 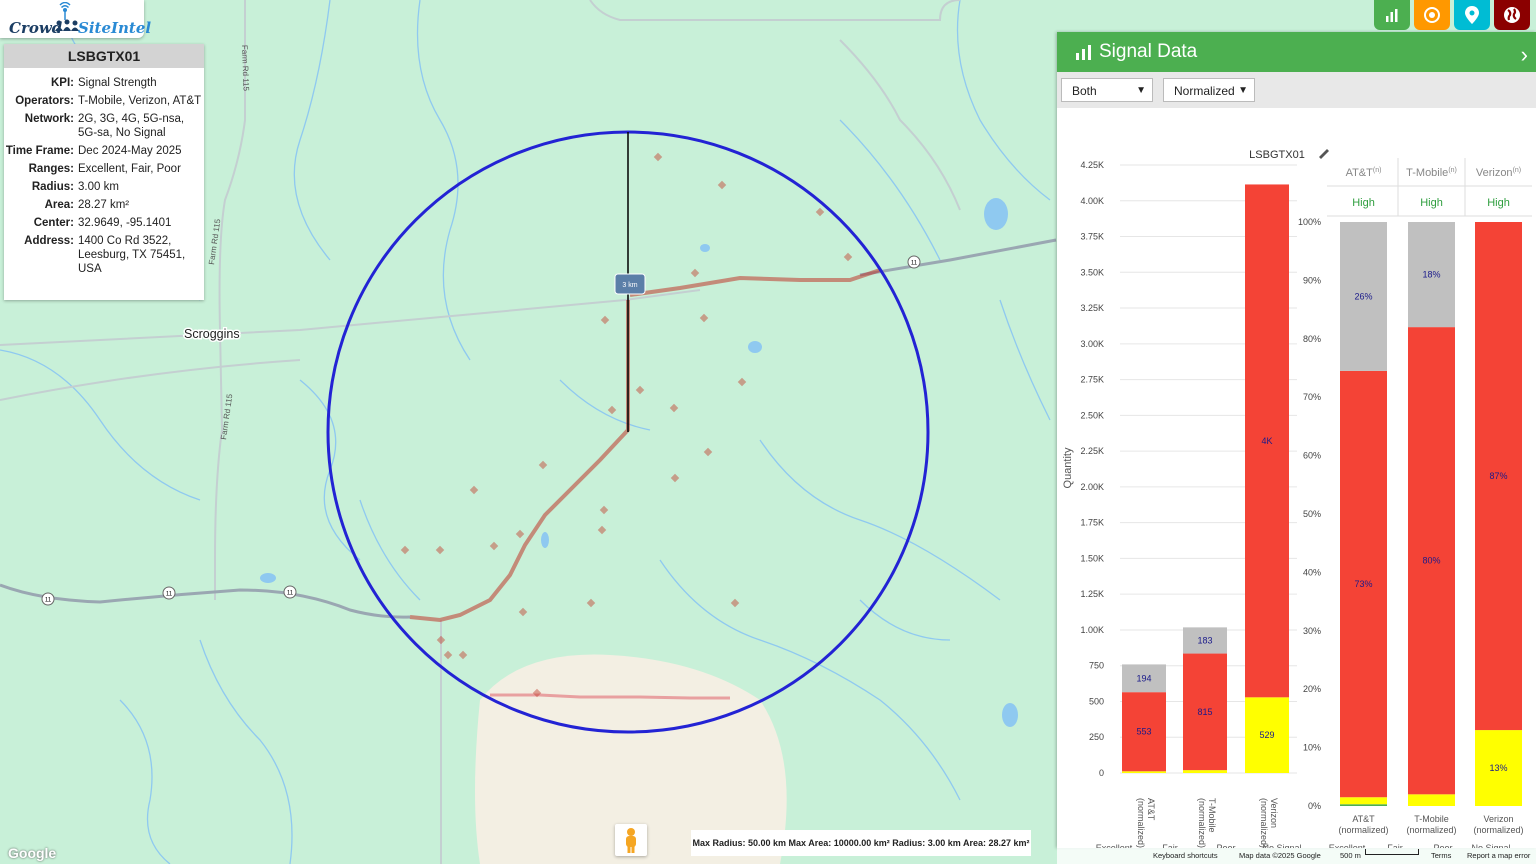 What do you see at coordinates (1350, 855) in the screenshot?
I see `scale-label: 500 m` at bounding box center [1350, 855].